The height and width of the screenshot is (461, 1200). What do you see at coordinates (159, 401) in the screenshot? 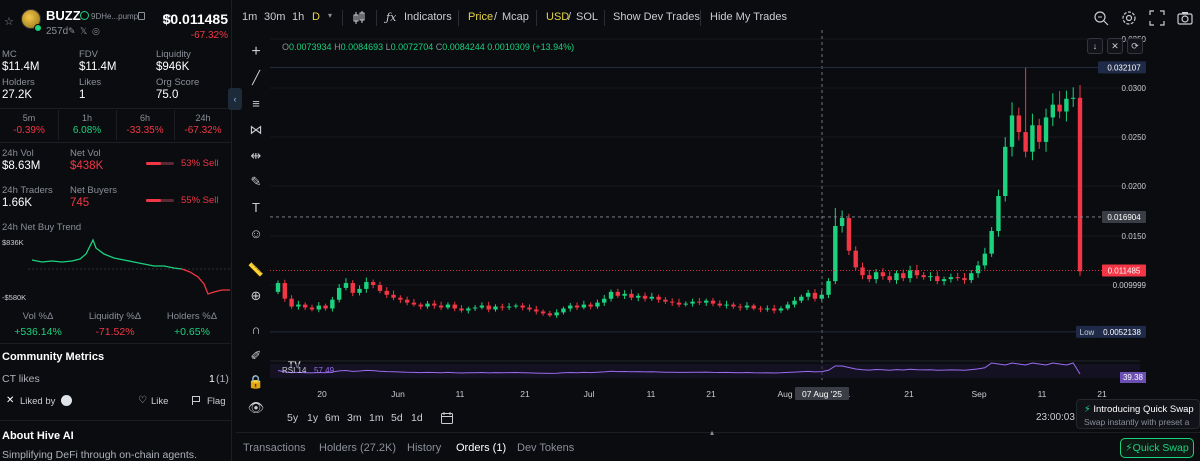
I see `like-button: Like` at bounding box center [159, 401].